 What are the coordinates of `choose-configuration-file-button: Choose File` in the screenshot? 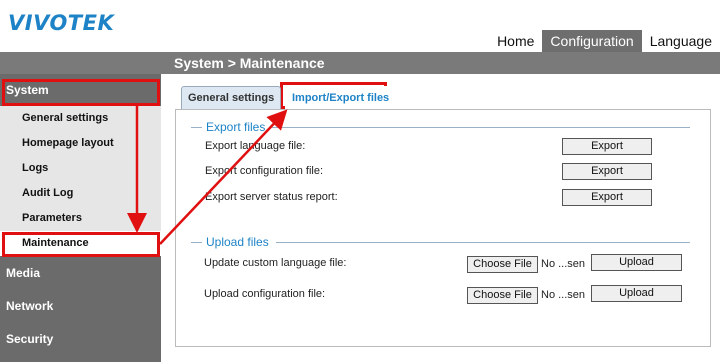 It's located at (502, 295).